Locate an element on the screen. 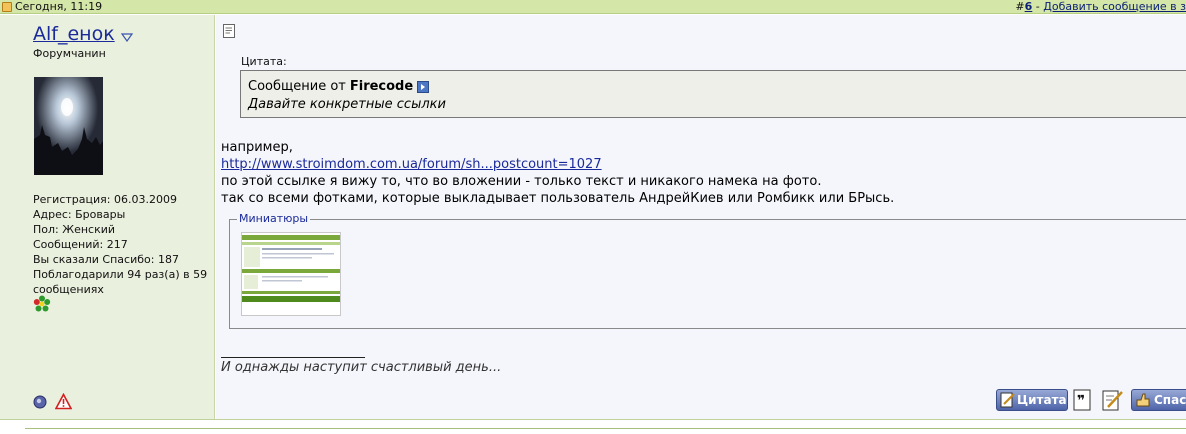  quote-button-label: Цитата is located at coordinates (1042, 400).